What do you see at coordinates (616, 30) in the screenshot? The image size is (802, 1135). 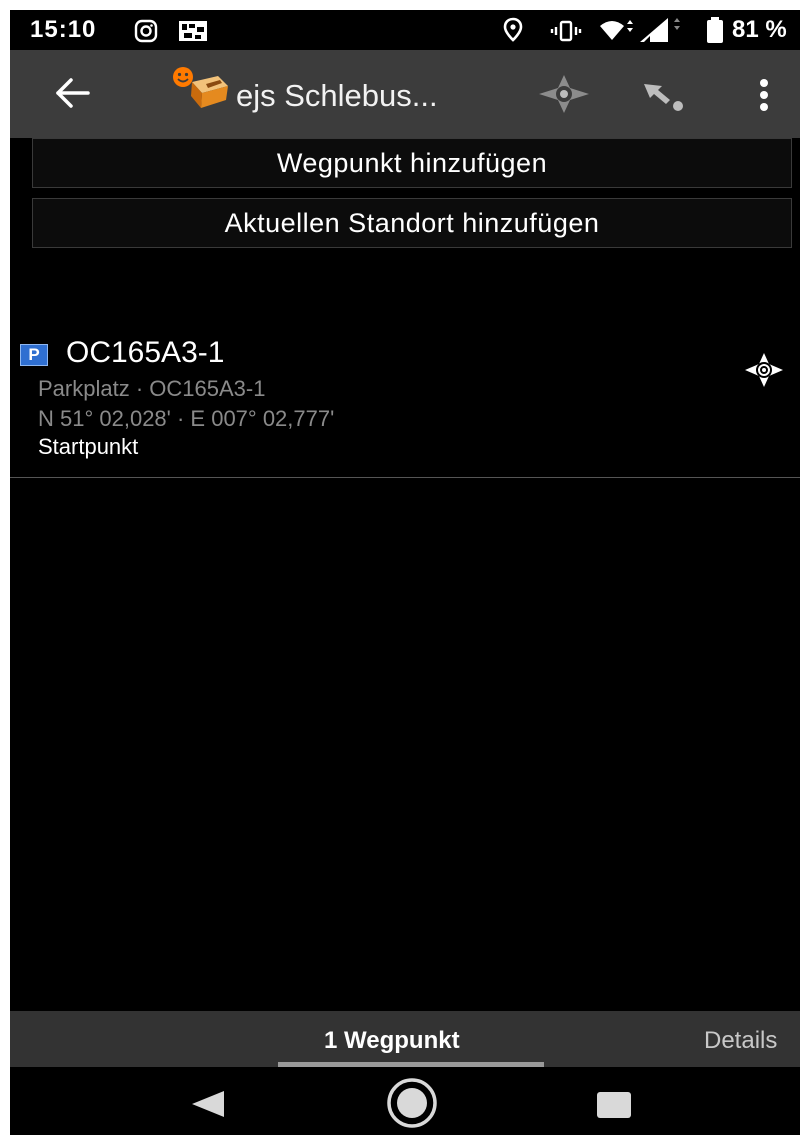 I see `wifi-icon` at bounding box center [616, 30].